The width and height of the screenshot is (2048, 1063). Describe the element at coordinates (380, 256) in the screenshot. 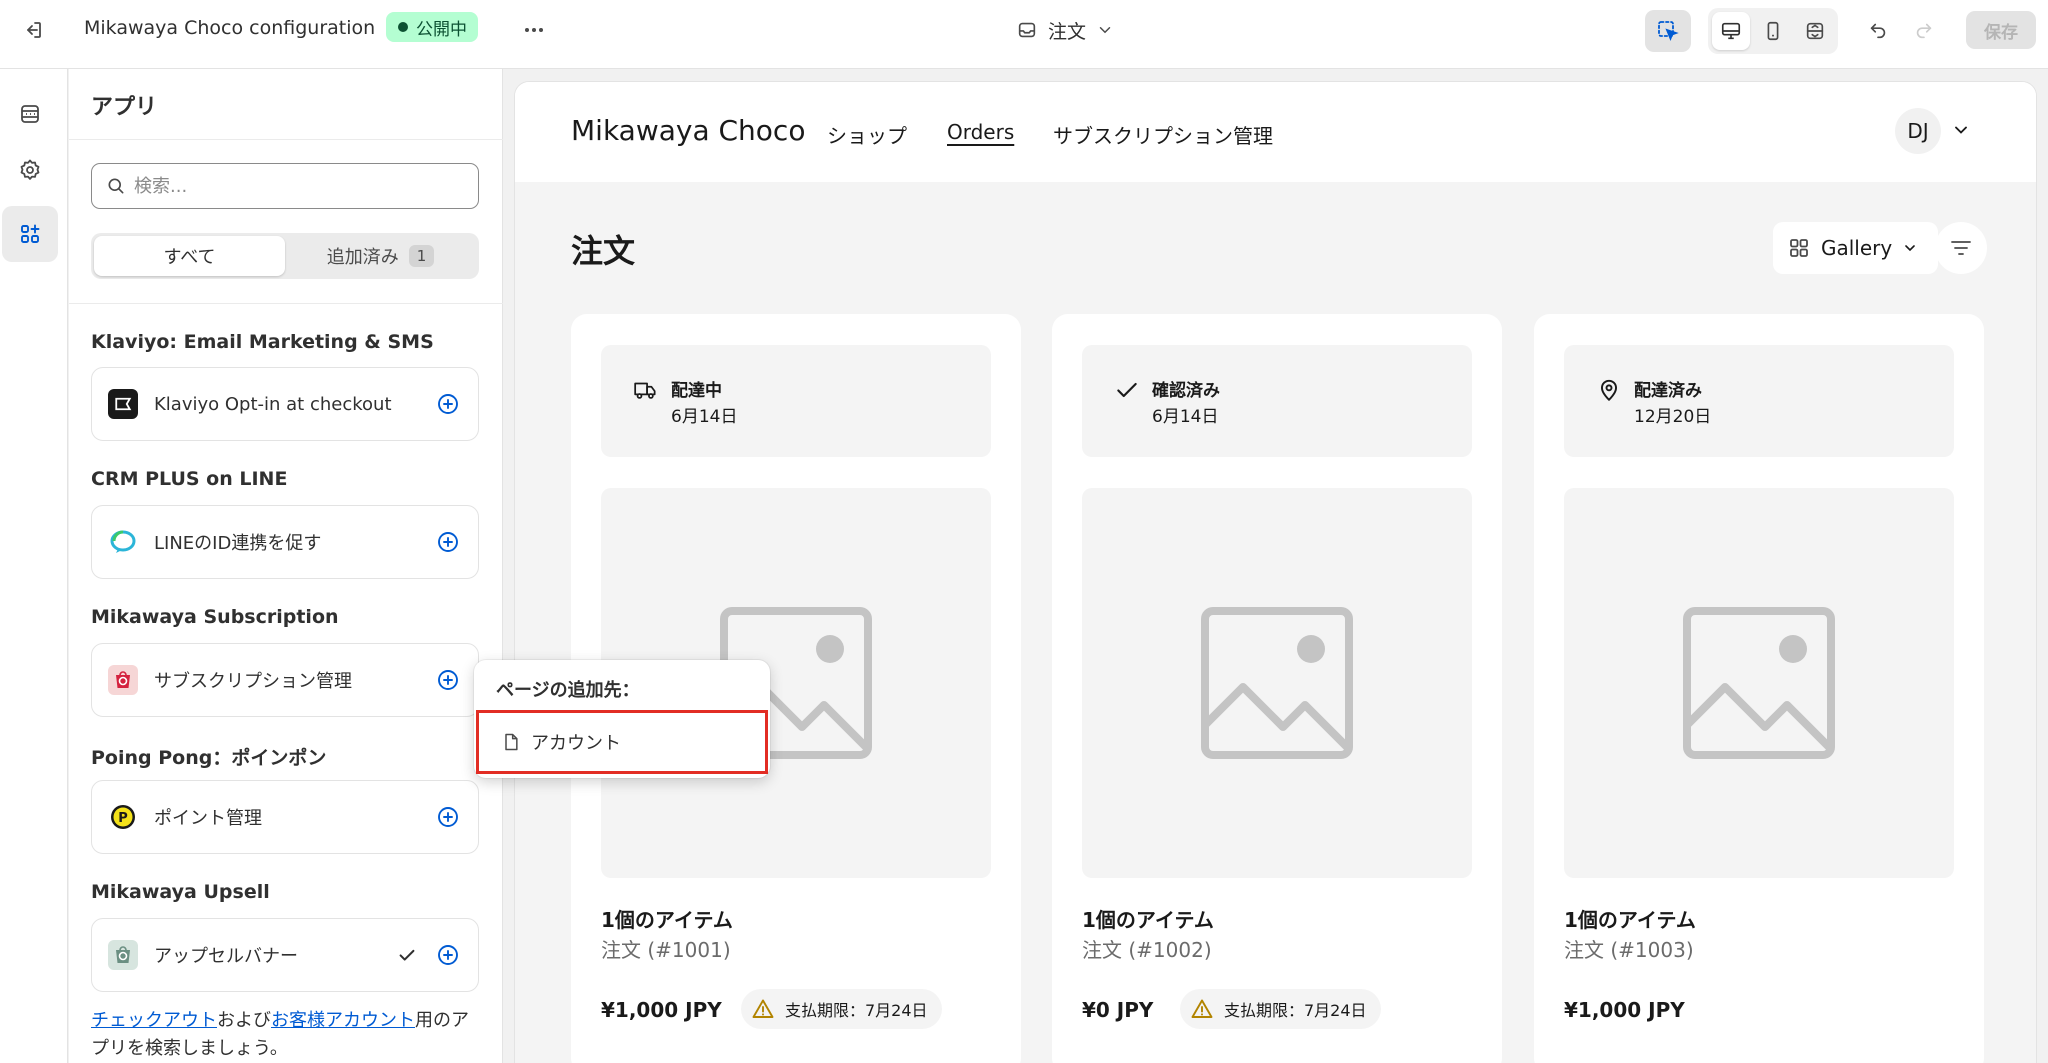

I see `tab-added: 追加済み 1` at that location.